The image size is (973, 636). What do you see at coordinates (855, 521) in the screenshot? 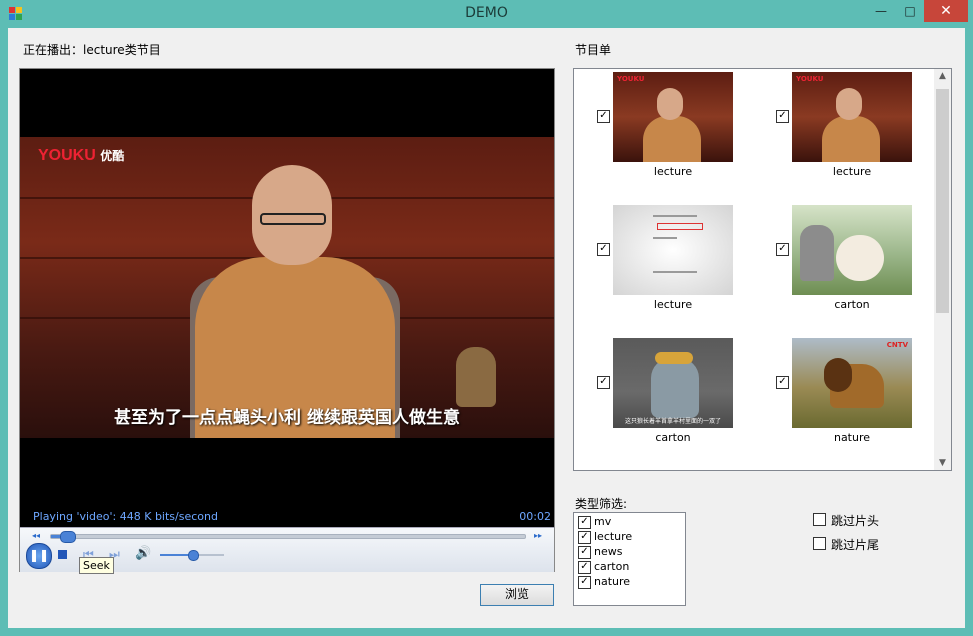
I see `skip-intro-label: 跳过片头` at bounding box center [855, 521].